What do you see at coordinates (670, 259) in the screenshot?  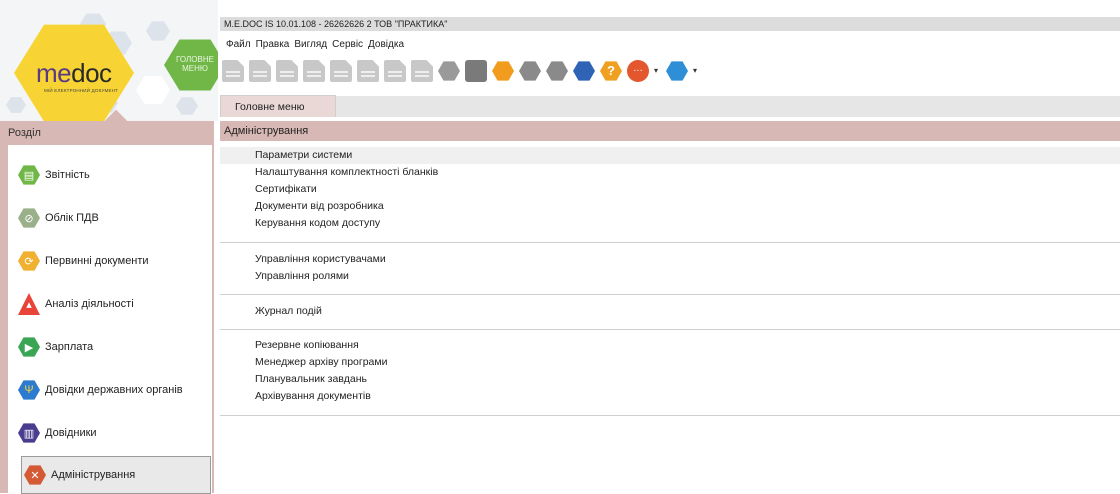 I see `list-item-user-management: Управління користувачами` at bounding box center [670, 259].